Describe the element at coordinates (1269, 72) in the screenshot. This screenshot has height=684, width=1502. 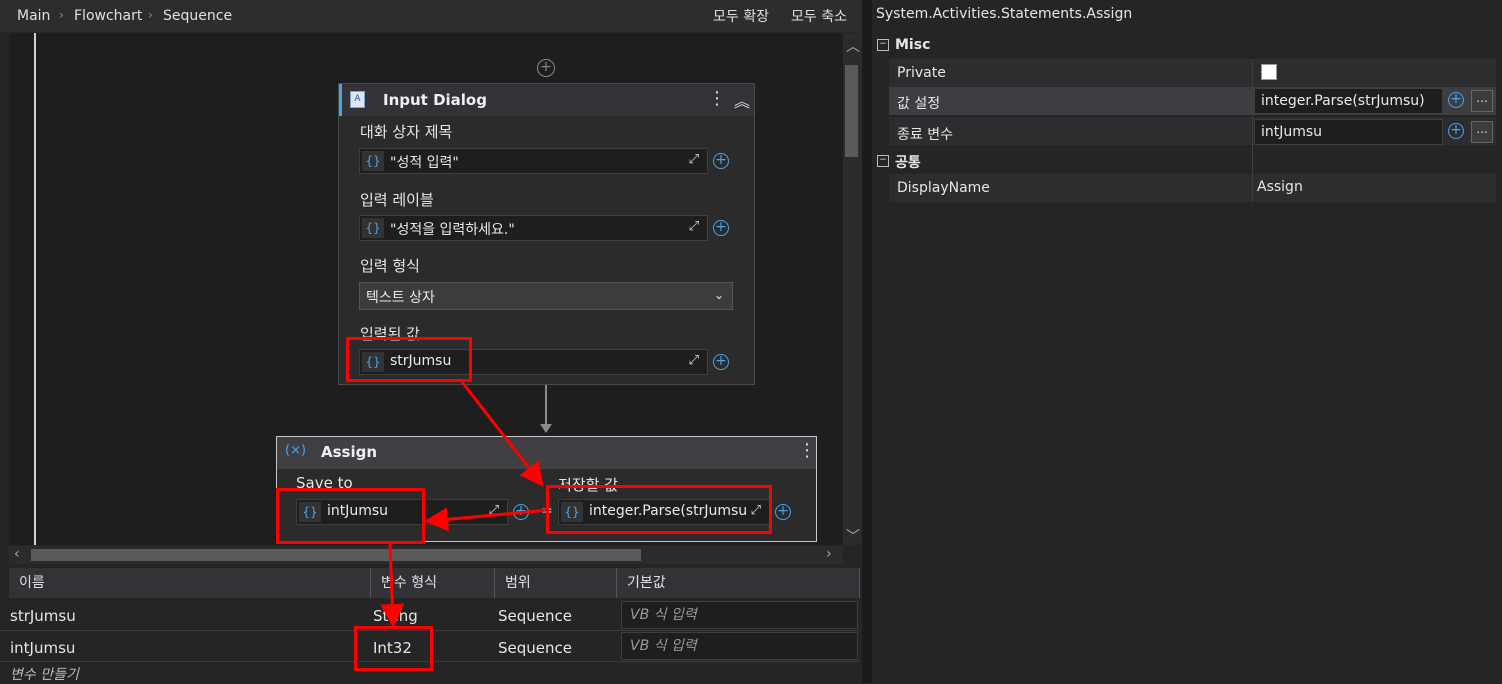
I see `private-checkbox` at that location.